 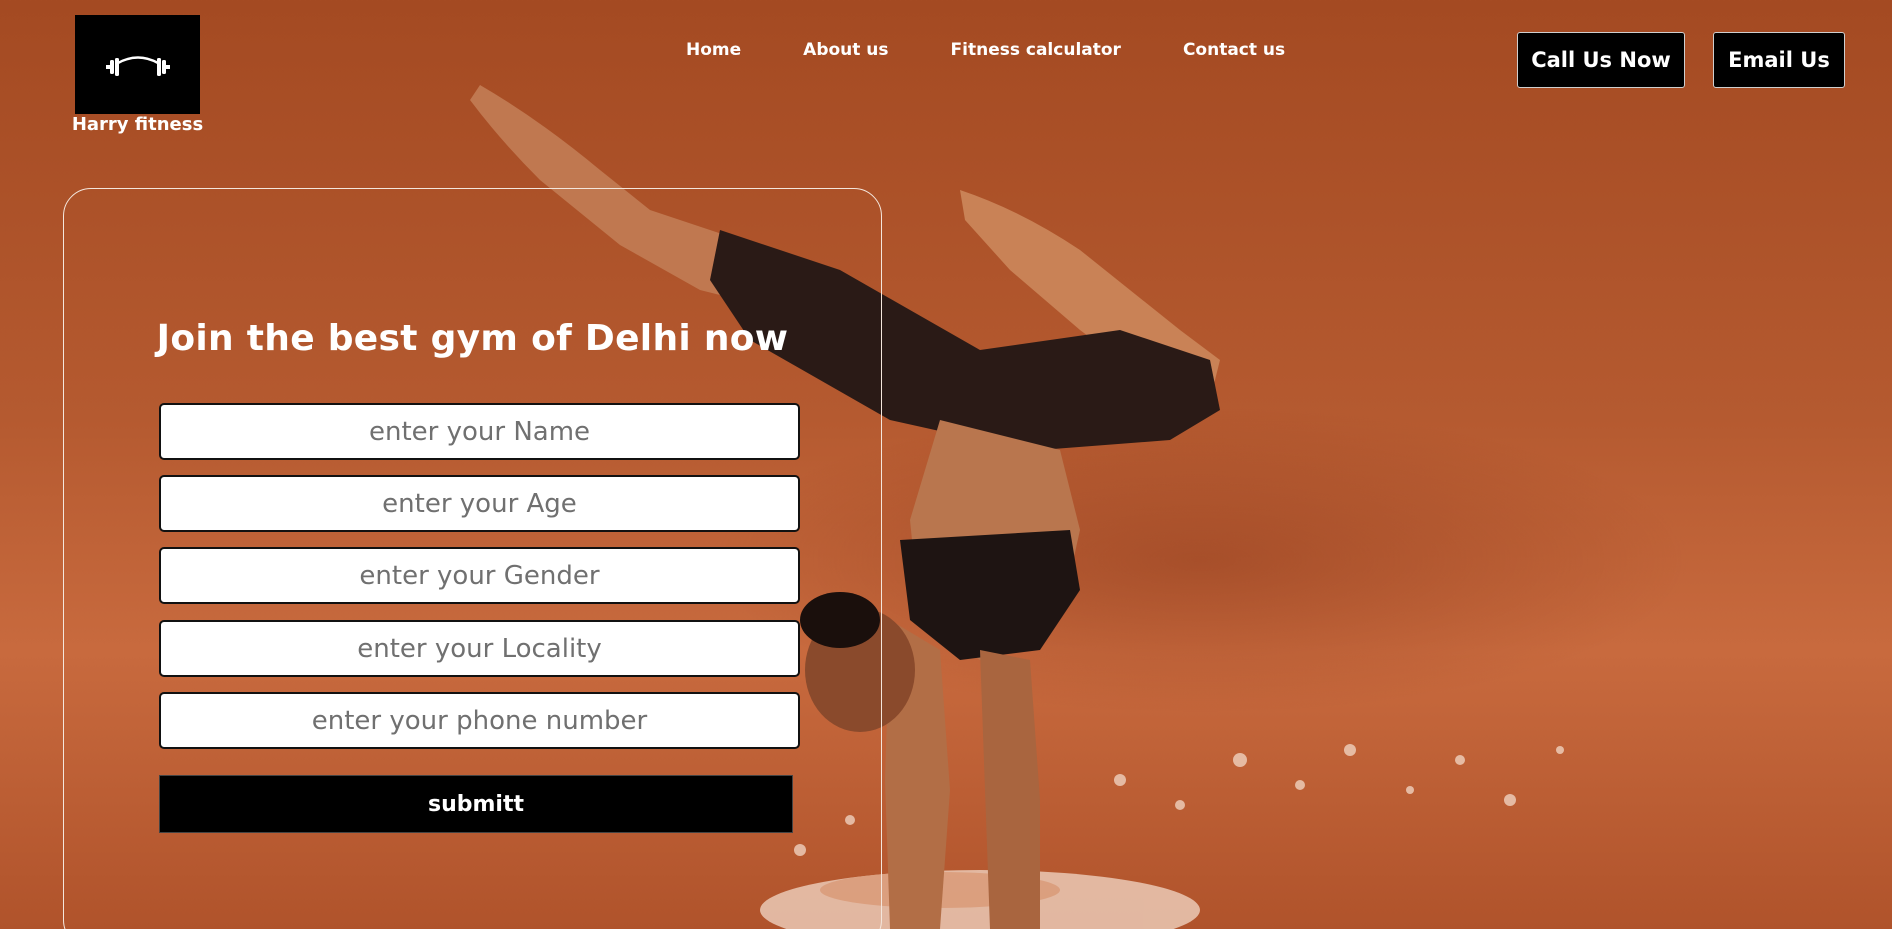 I want to click on gender-input, so click(x=479, y=575).